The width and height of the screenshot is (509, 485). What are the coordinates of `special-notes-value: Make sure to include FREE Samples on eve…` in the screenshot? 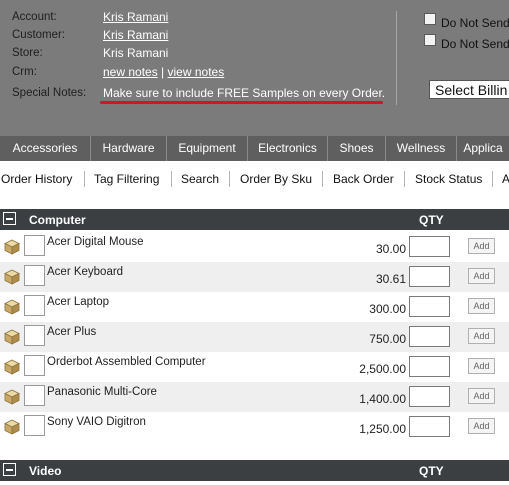 It's located at (244, 93).